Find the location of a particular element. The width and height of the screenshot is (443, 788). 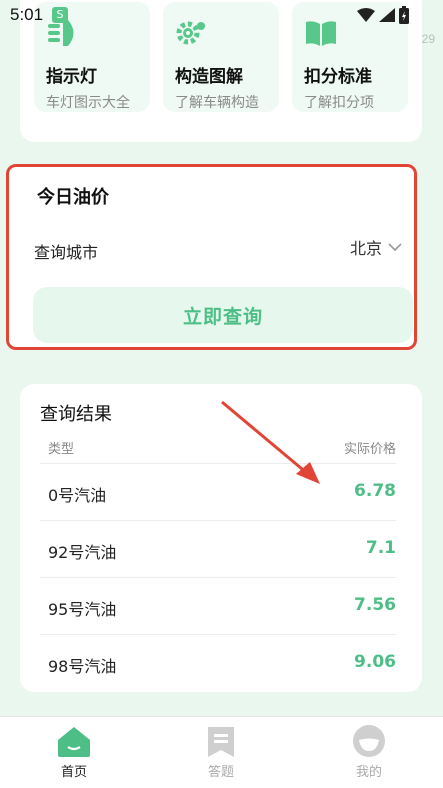

home-icon is located at coordinates (74, 742).